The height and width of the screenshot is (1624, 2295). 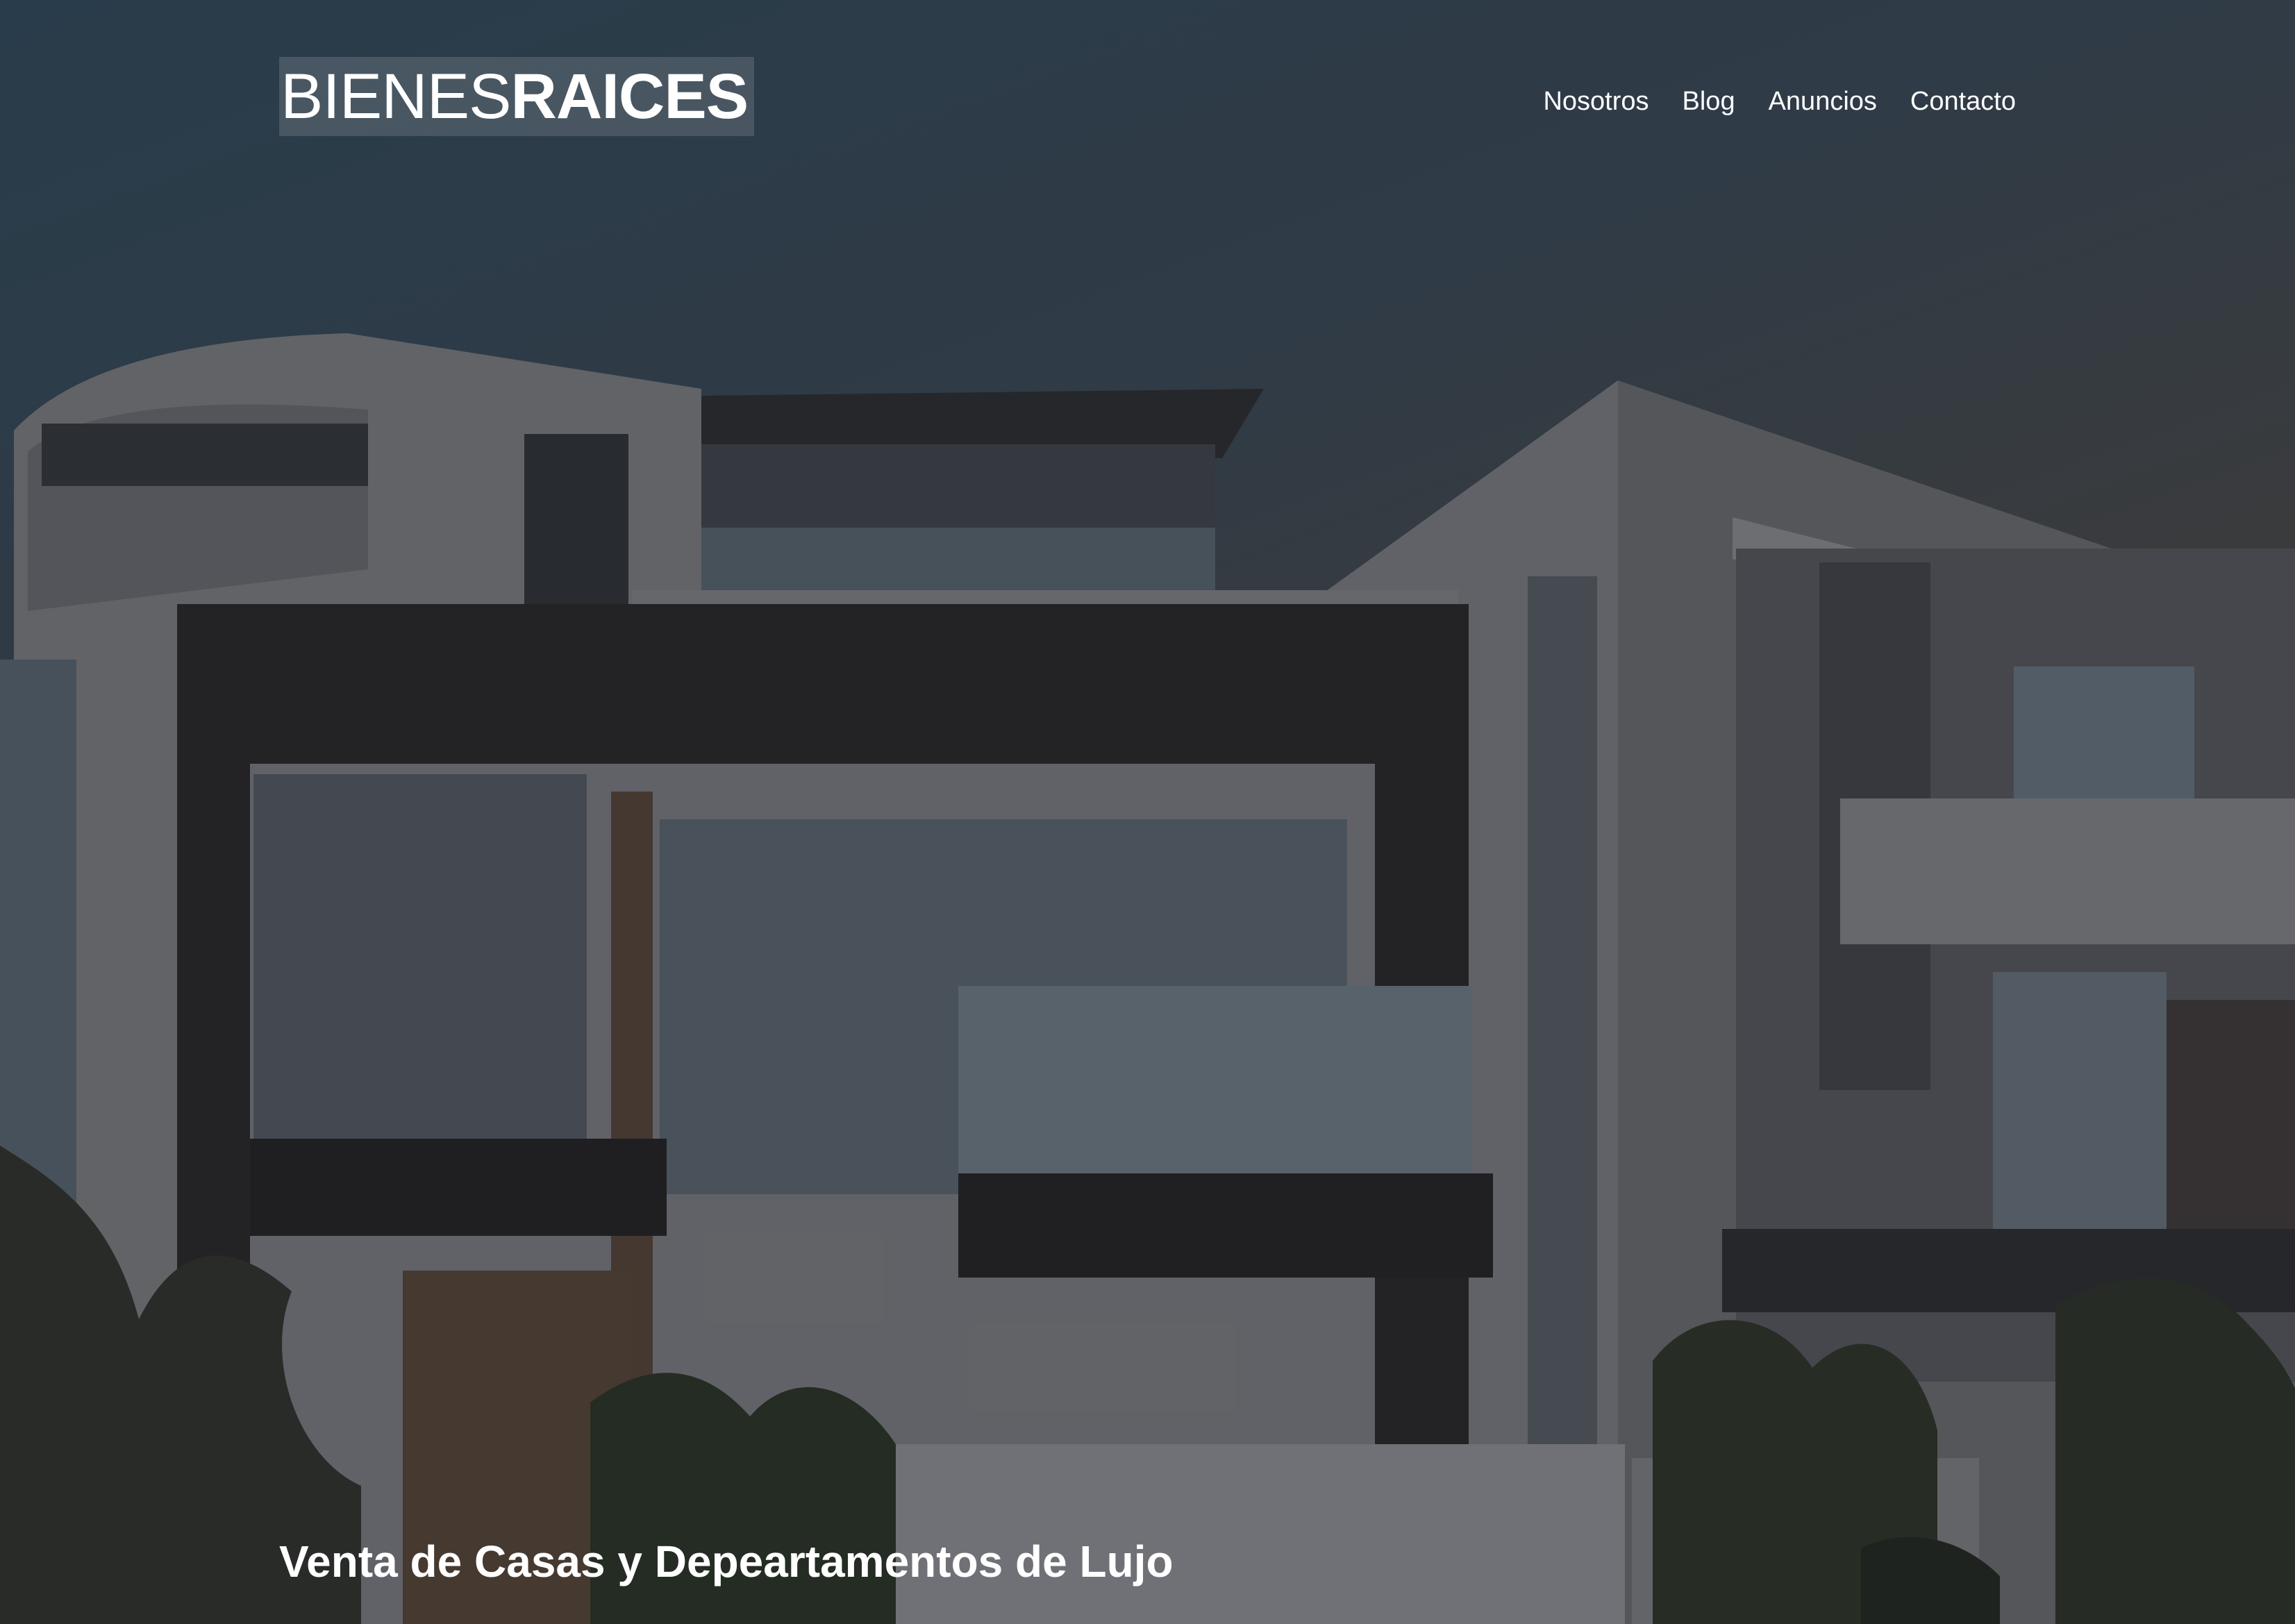 I want to click on nav-link-blog: Blog, so click(x=1709, y=101).